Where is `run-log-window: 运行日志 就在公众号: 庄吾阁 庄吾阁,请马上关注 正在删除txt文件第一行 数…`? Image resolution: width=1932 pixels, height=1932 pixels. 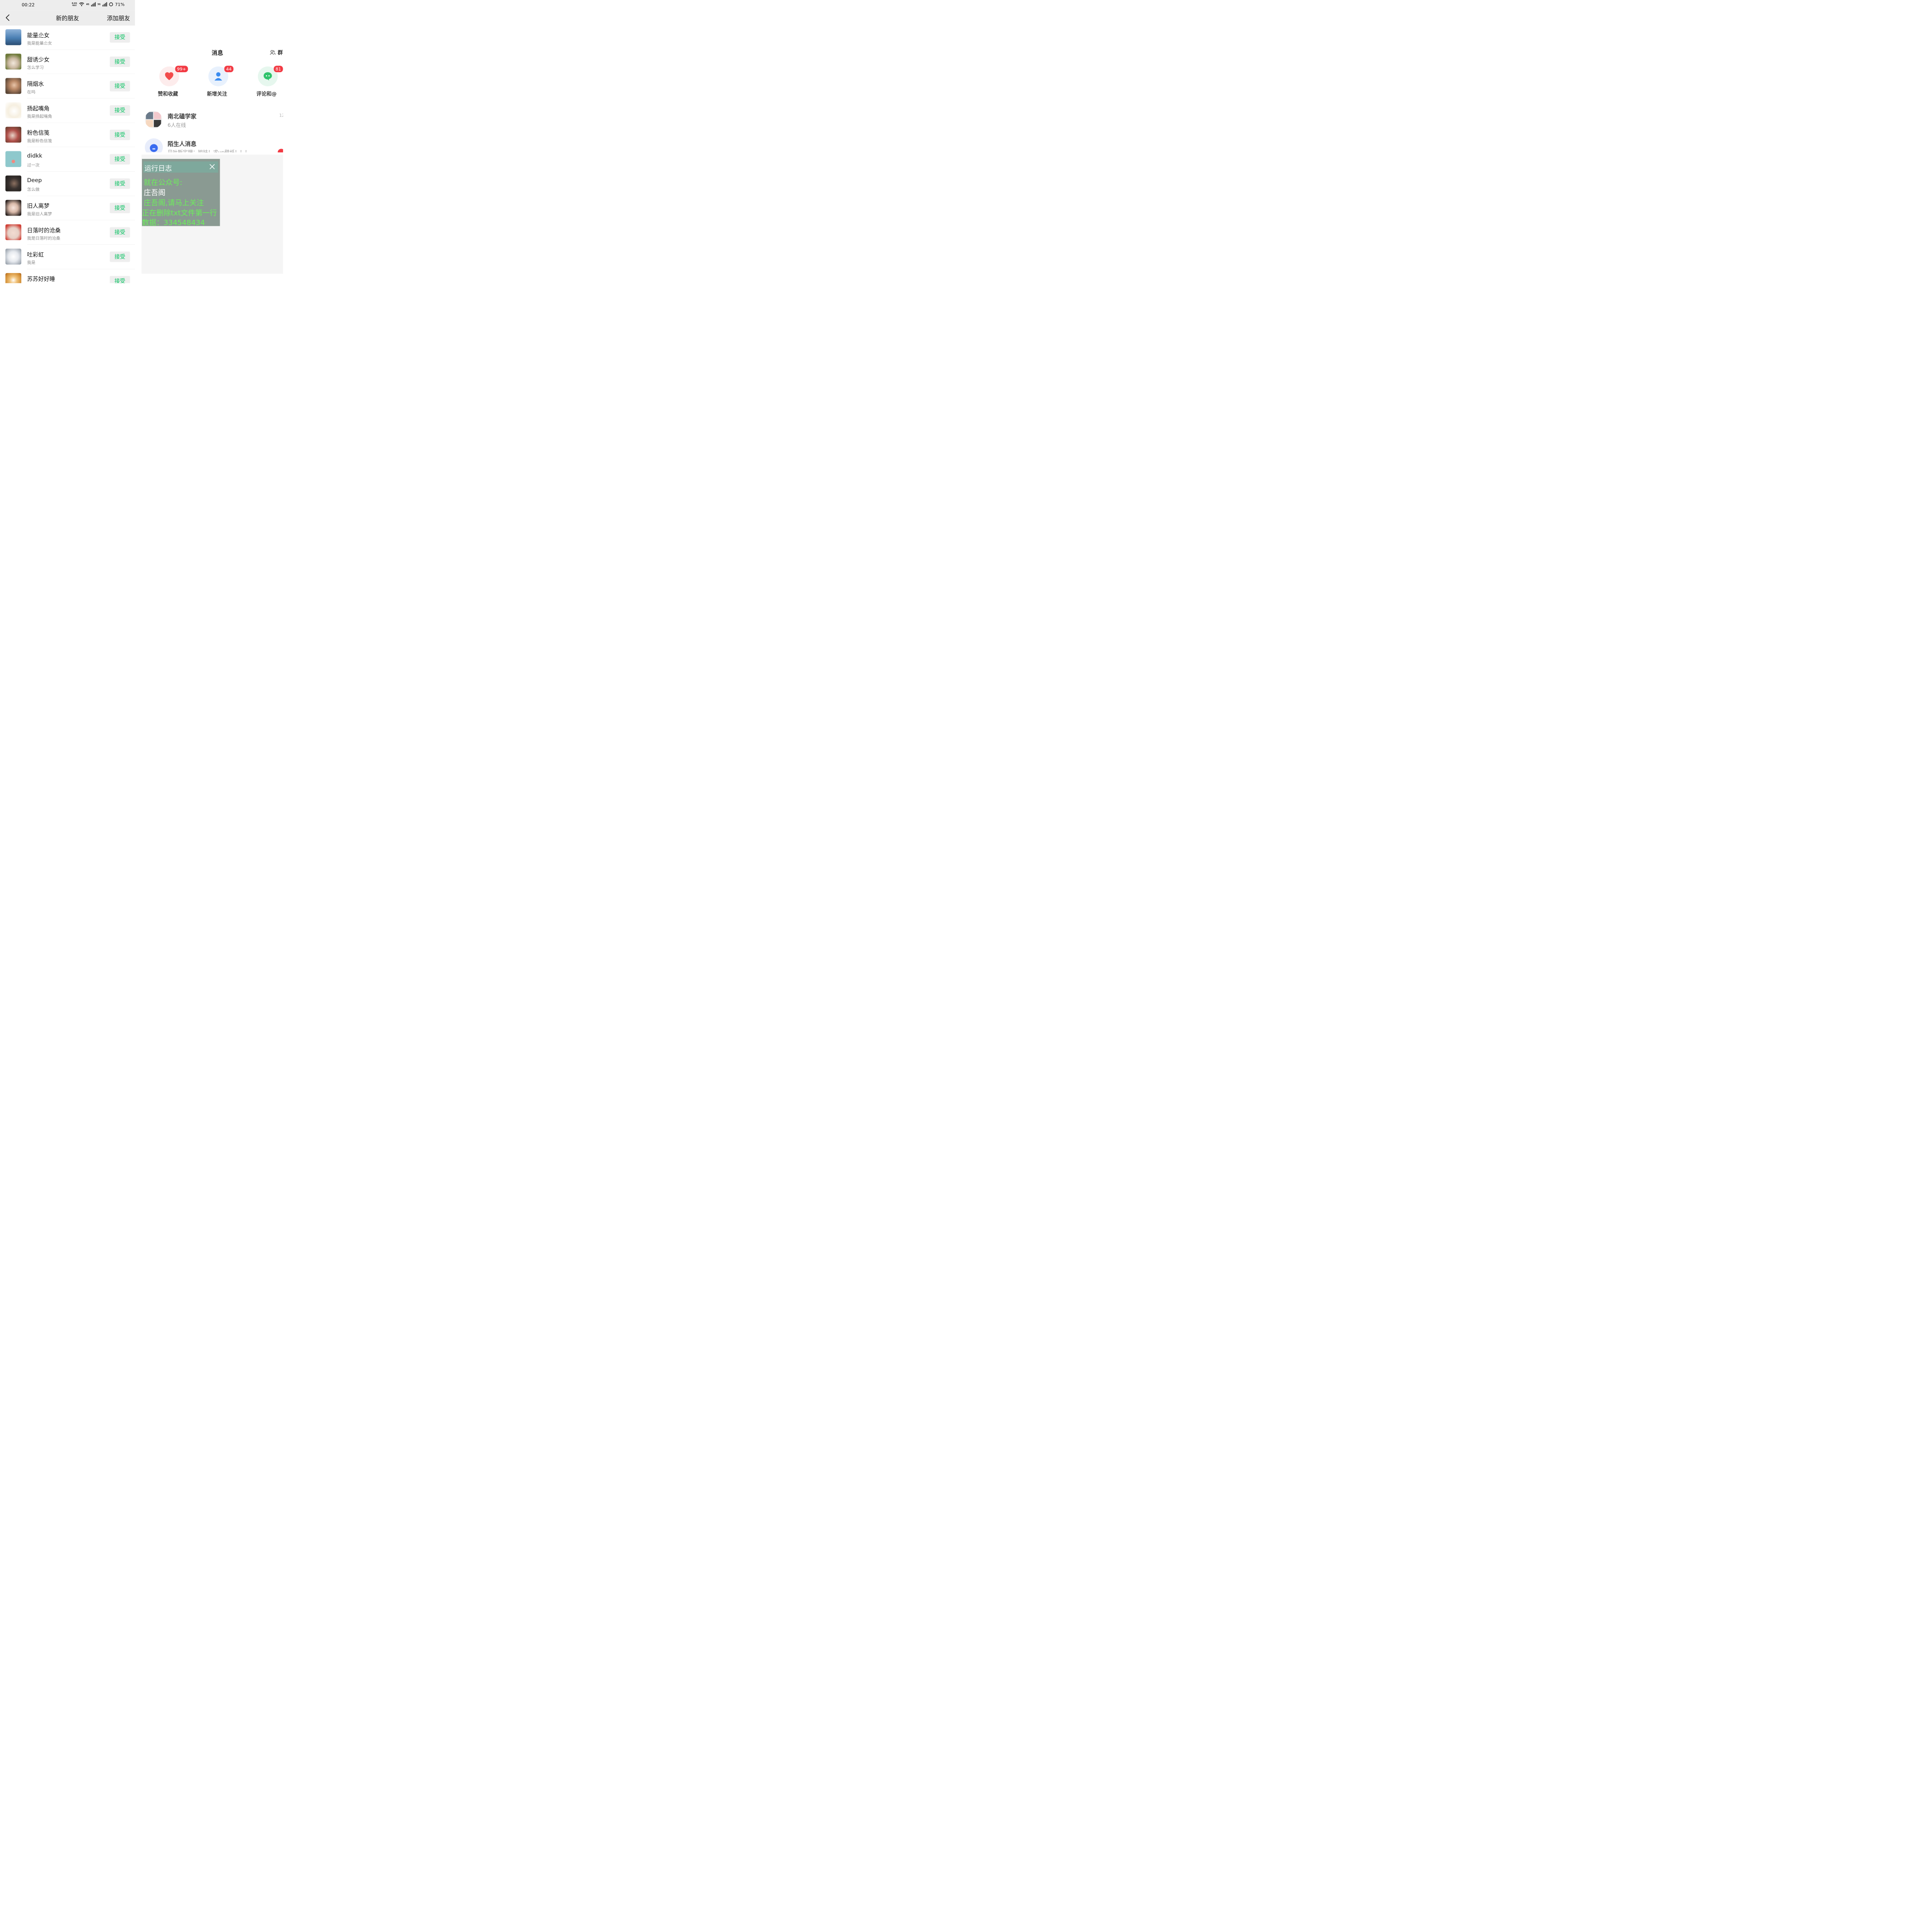
run-log-window: 运行日志 就在公众号: 庄吾阁 庄吾阁,请马上关注 正在删除txt文件第一行 数… is located at coordinates (181, 192).